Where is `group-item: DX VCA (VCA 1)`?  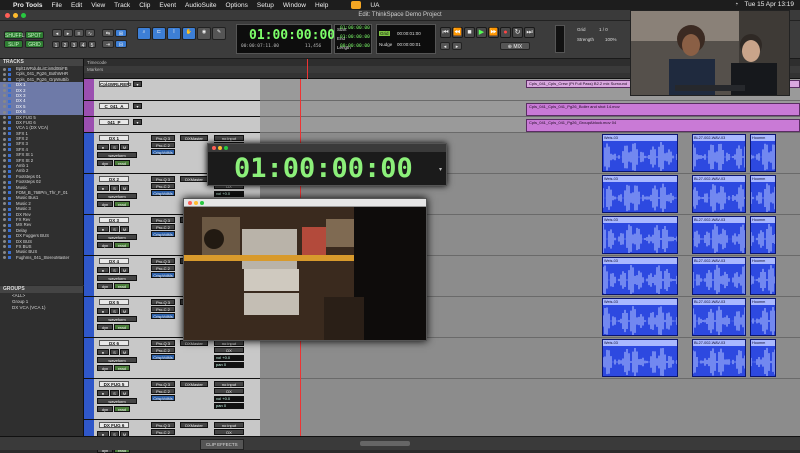
group-item: DX VCA (VCA 1) is located at coordinates (41, 308).